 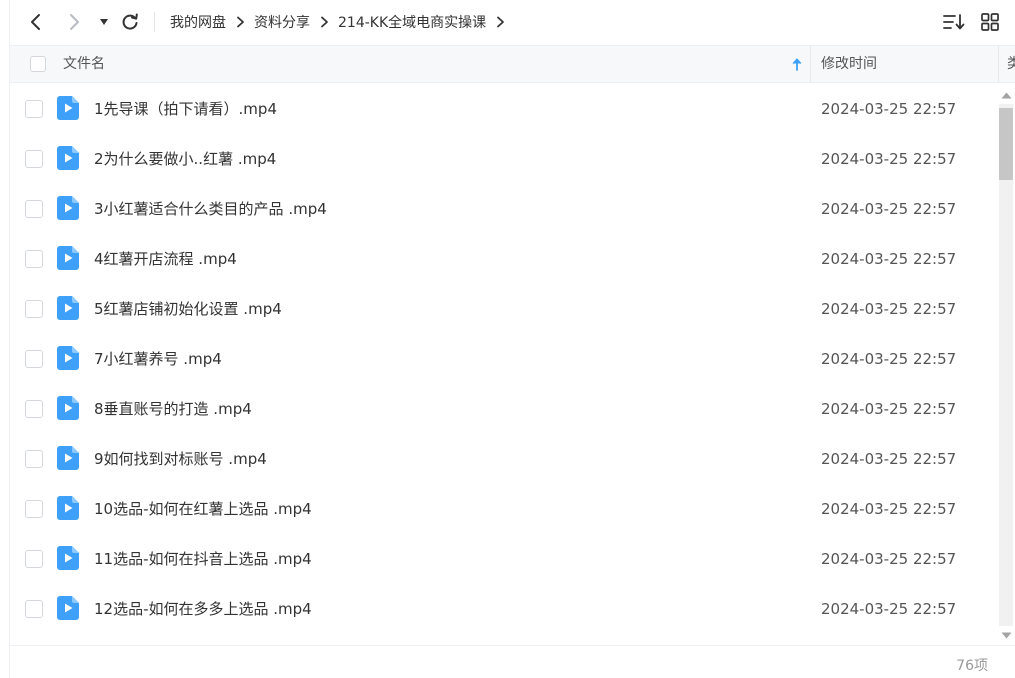 I want to click on forward-button, so click(x=74, y=22).